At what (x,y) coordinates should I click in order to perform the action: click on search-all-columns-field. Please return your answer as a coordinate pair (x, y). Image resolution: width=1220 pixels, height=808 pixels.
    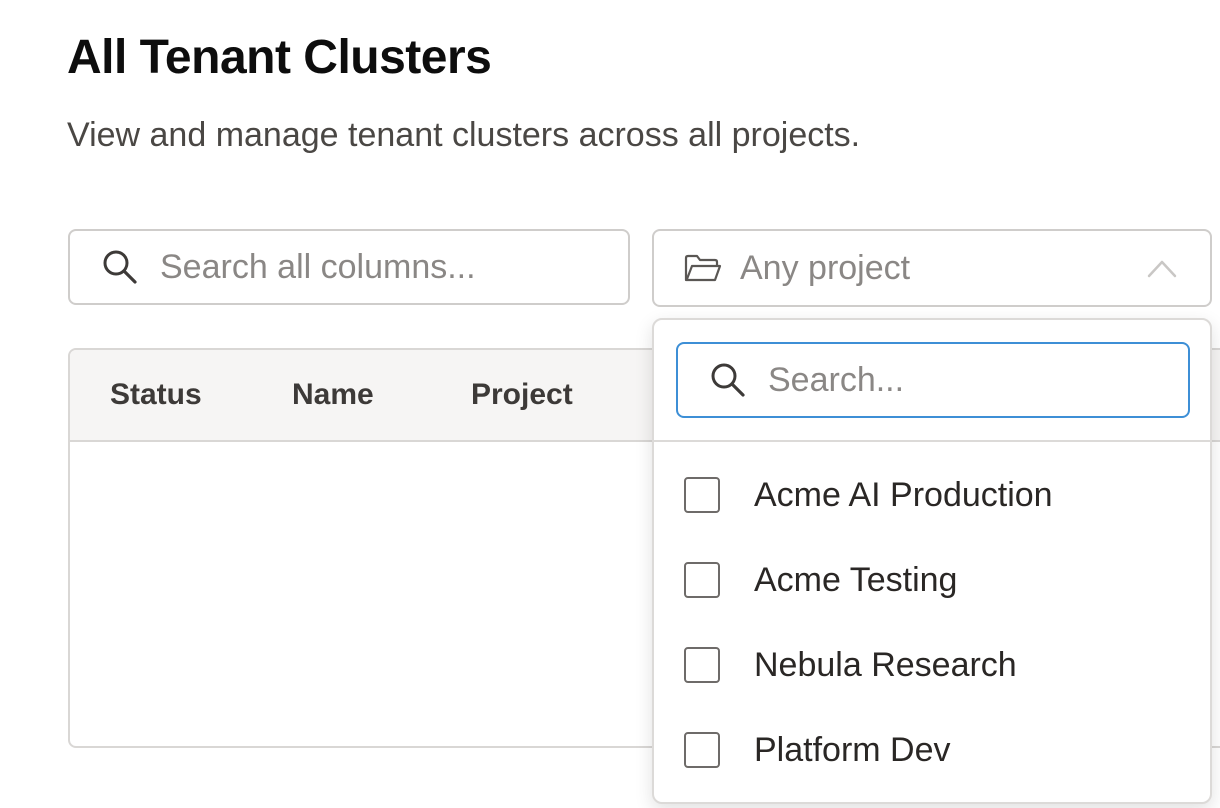
    Looking at the image, I should click on (349, 267).